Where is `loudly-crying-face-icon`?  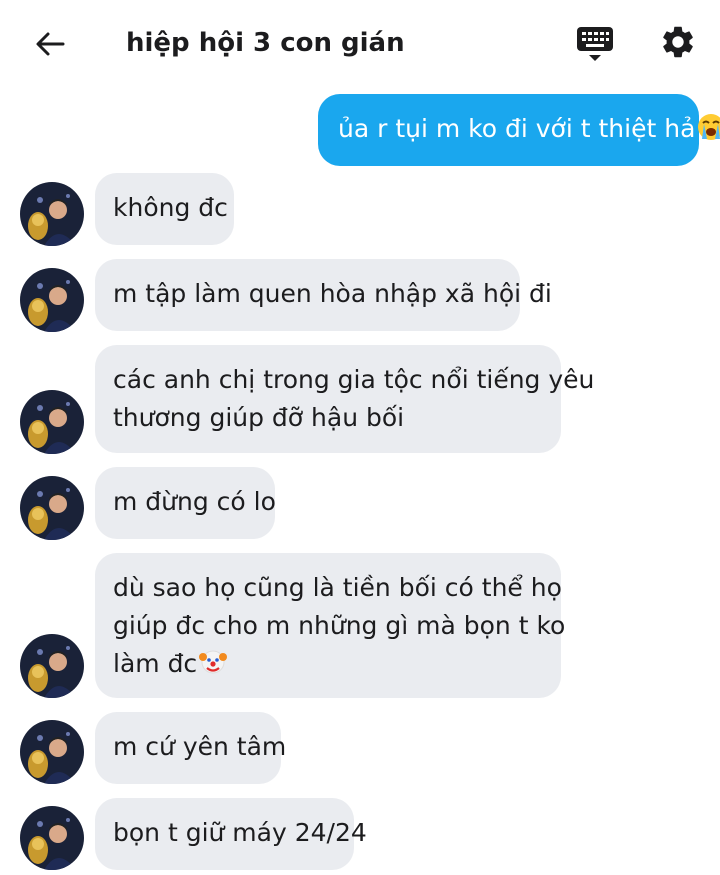
loudly-crying-face-icon is located at coordinates (709, 127).